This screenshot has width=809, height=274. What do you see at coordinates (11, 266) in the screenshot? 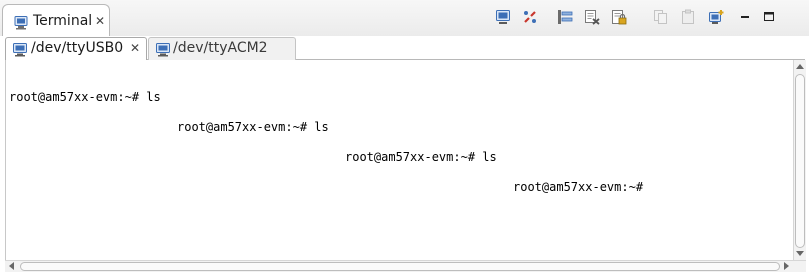
I see `scroll-left-arrow-icon` at bounding box center [11, 266].